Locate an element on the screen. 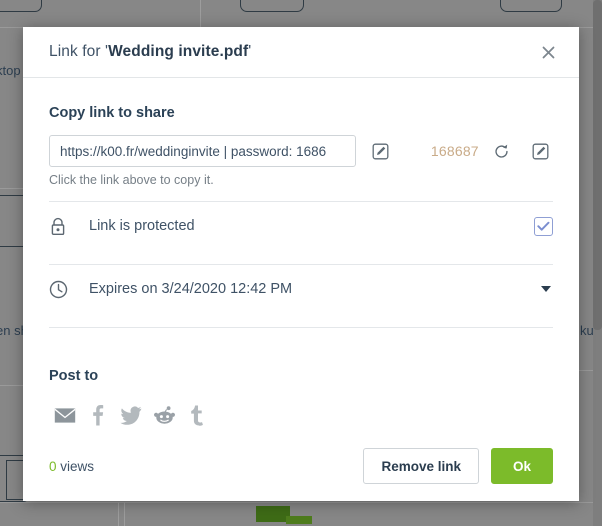  dialog-title-filename: Wedding invite.pdf is located at coordinates (178, 51).